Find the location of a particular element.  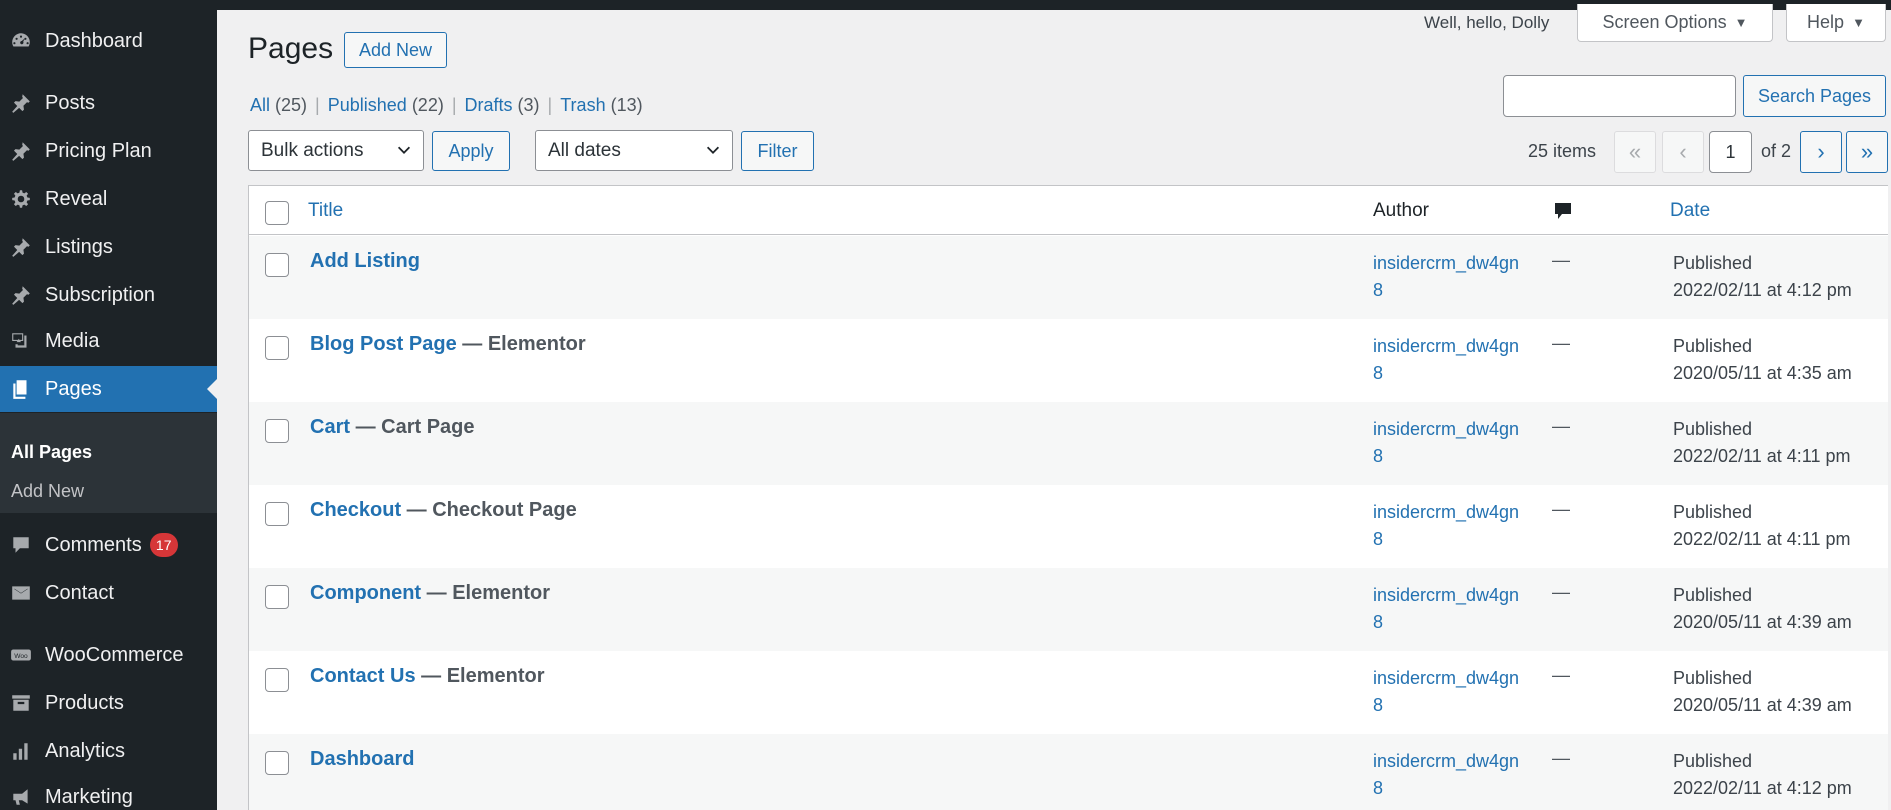

page-title-link: Dashboard is located at coordinates (362, 759).